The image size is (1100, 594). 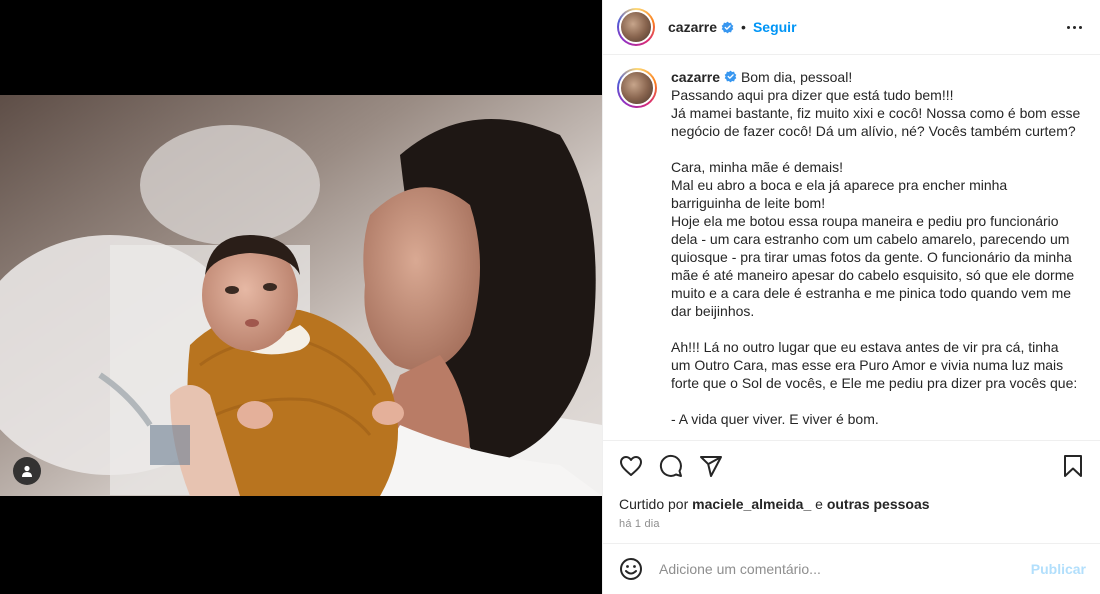 I want to click on publish-button: Publicar, so click(x=1058, y=569).